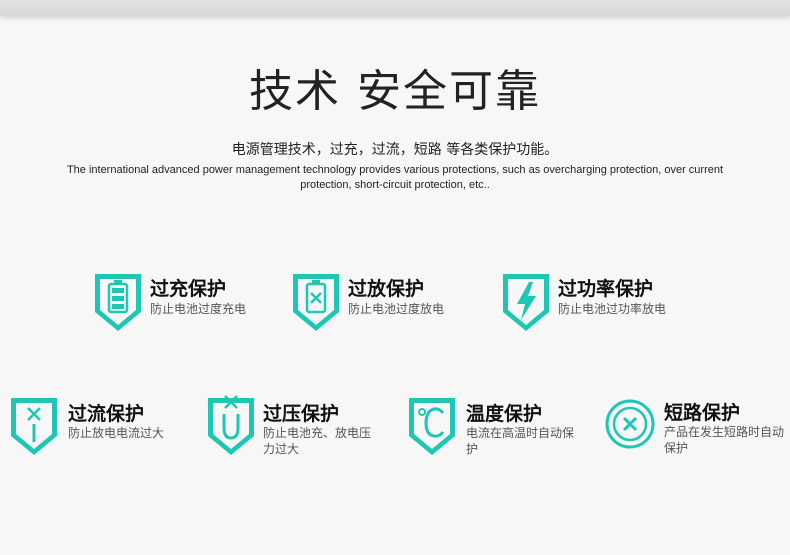  What do you see at coordinates (317, 441) in the screenshot?
I see `feature-desc: 防止电池充、放电压力过大` at bounding box center [317, 441].